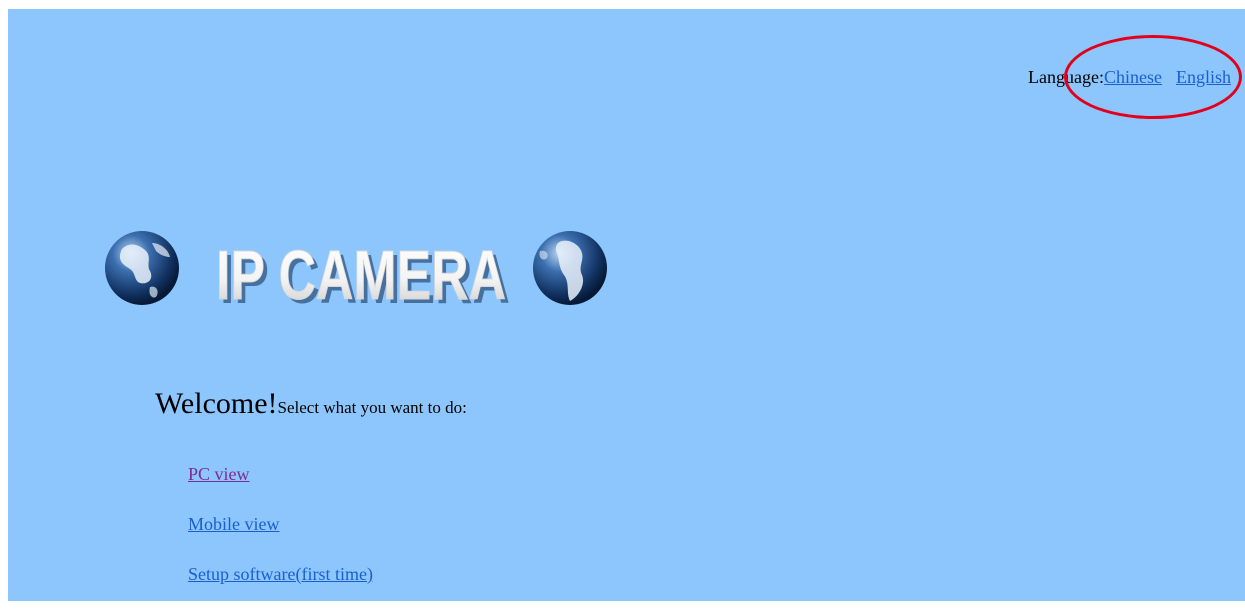 The width and height of the screenshot is (1245, 614). I want to click on logo-text: IP CAMERA IP CAMERA, so click(363, 275).